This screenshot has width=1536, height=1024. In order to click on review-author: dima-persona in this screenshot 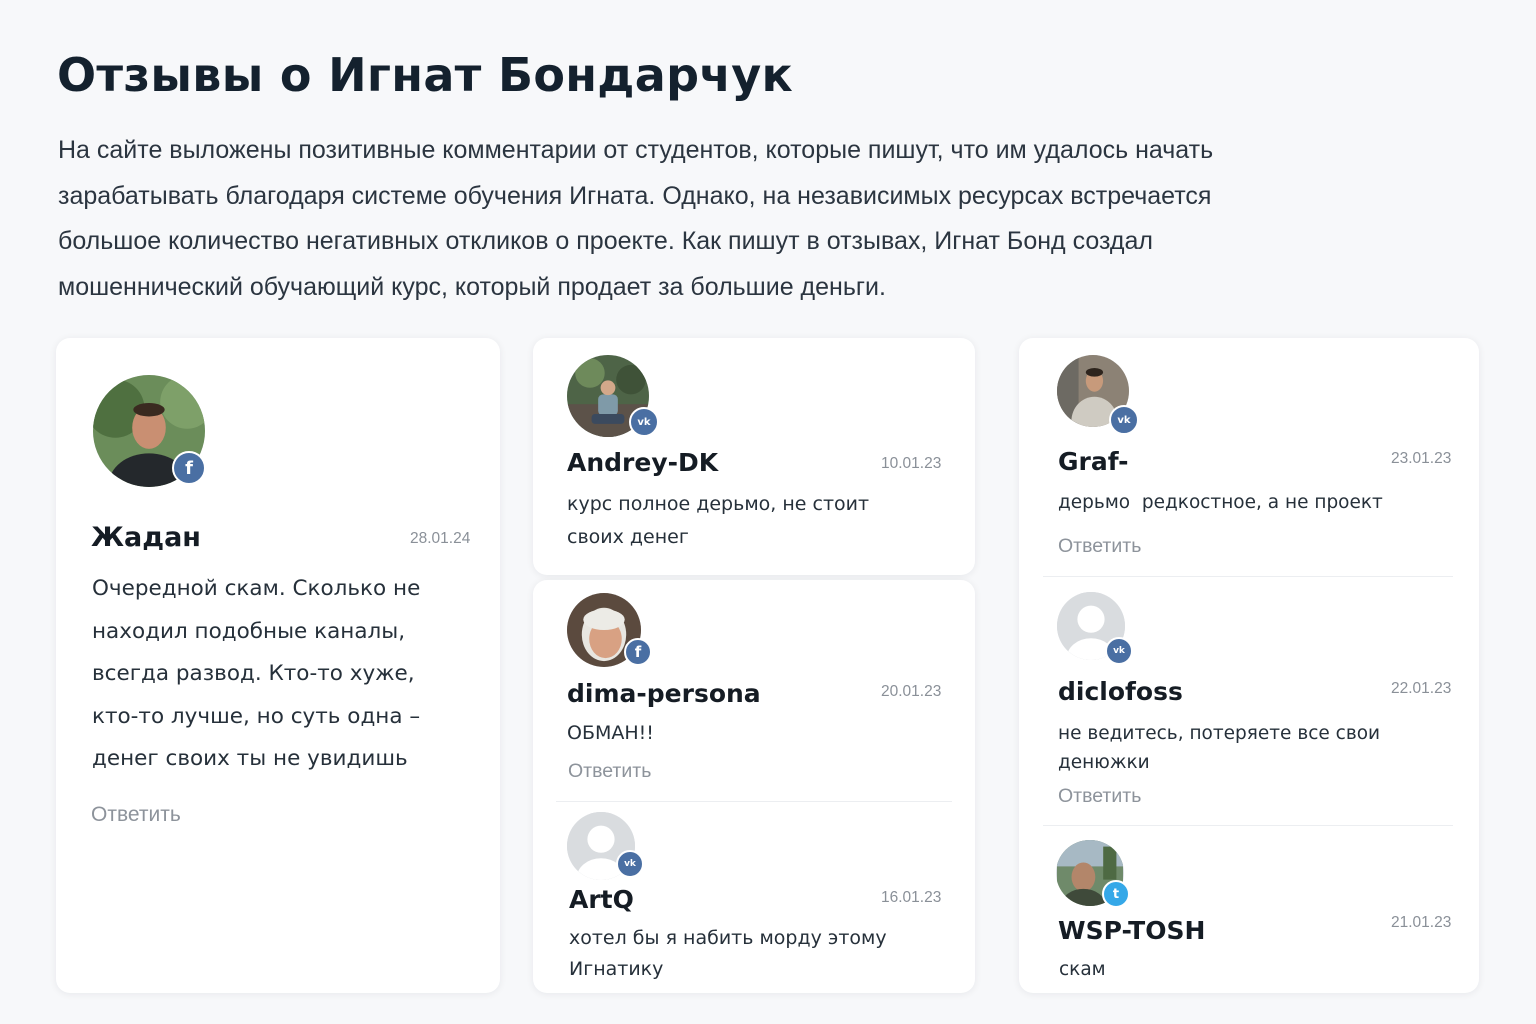, I will do `click(664, 693)`.